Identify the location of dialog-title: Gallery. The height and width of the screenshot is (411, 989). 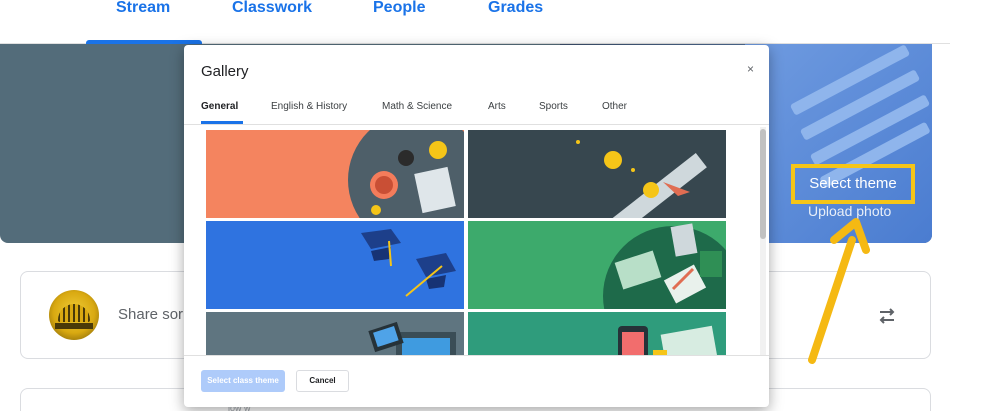
(225, 71).